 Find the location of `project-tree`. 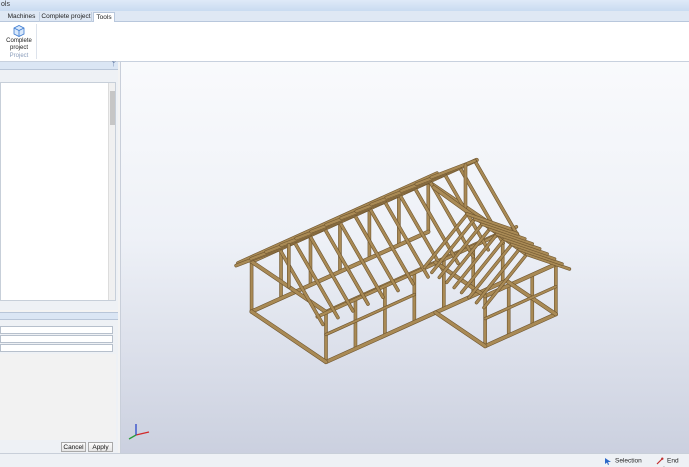

project-tree is located at coordinates (58, 191).